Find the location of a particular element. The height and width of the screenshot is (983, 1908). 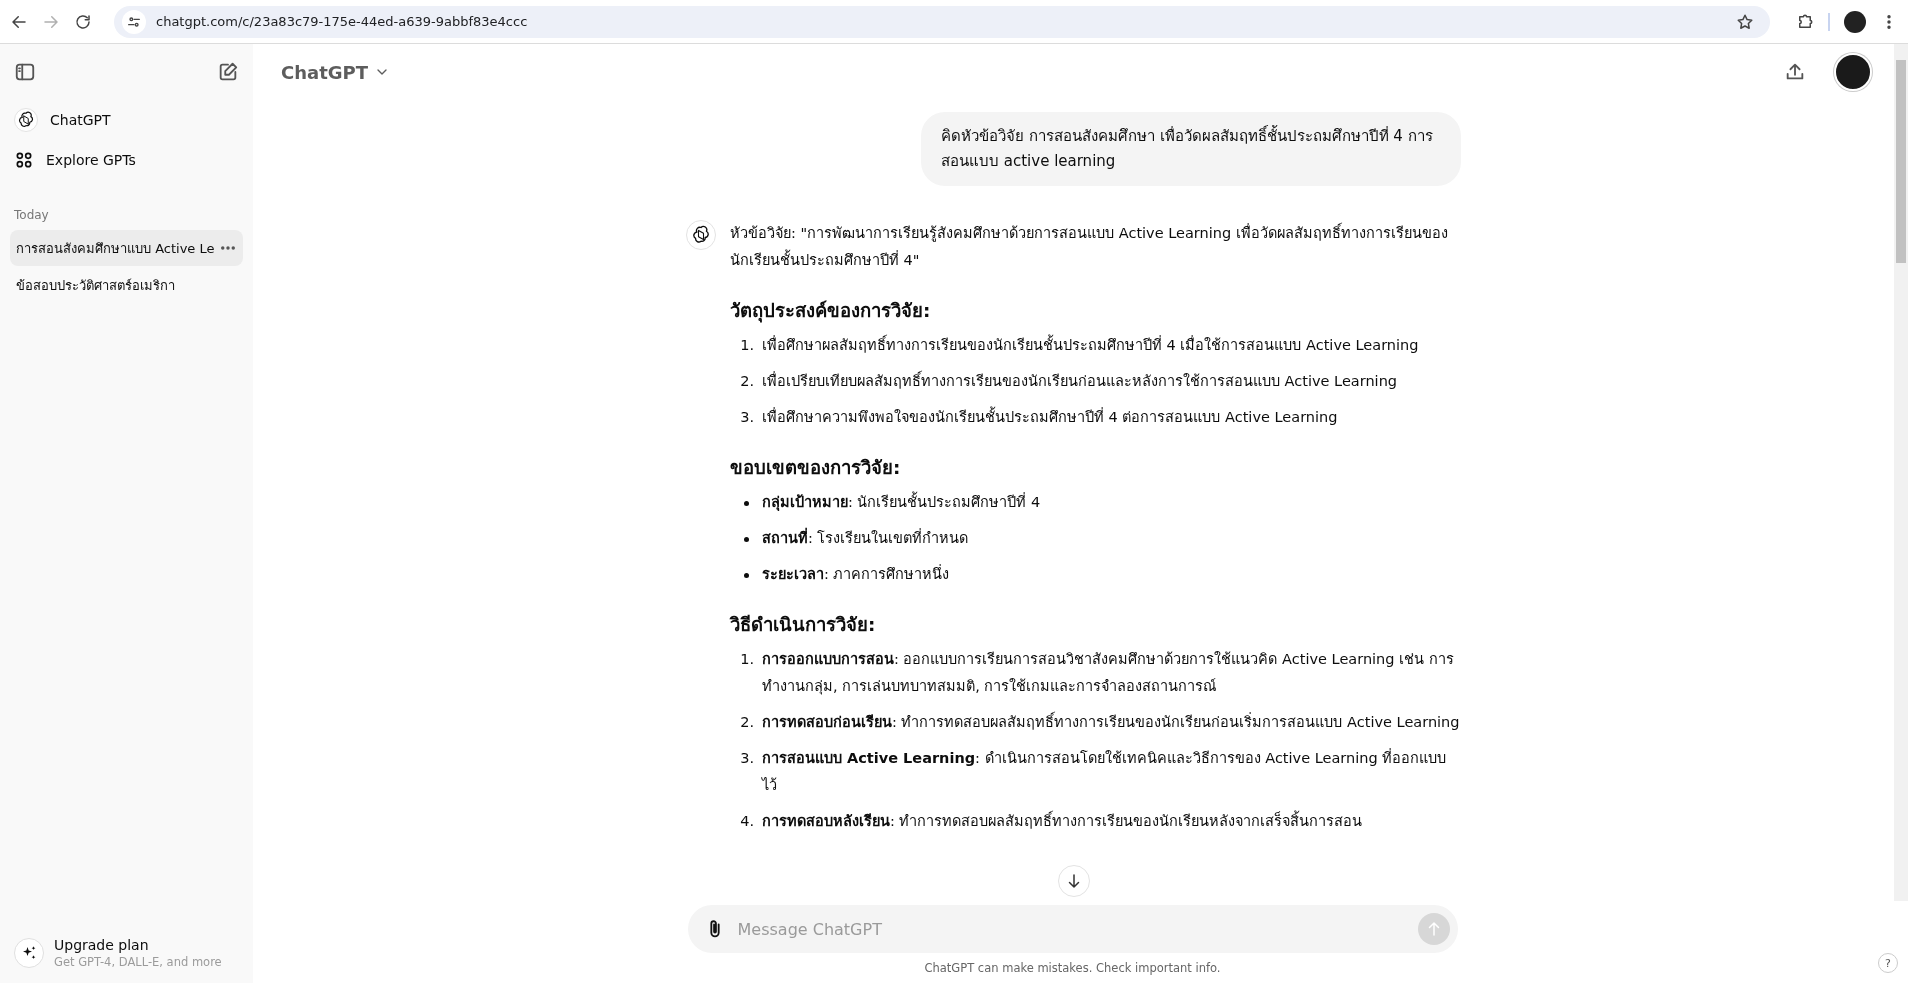

user-message: คิดหัวข้อวิจัย การสอนสังคมศึกษา เพื่อวัดผลสัมฤทธิ์ชั้นประถมศึกษาปีที่ 4 การสอนแบบ active learning is located at coordinates (1191, 149).